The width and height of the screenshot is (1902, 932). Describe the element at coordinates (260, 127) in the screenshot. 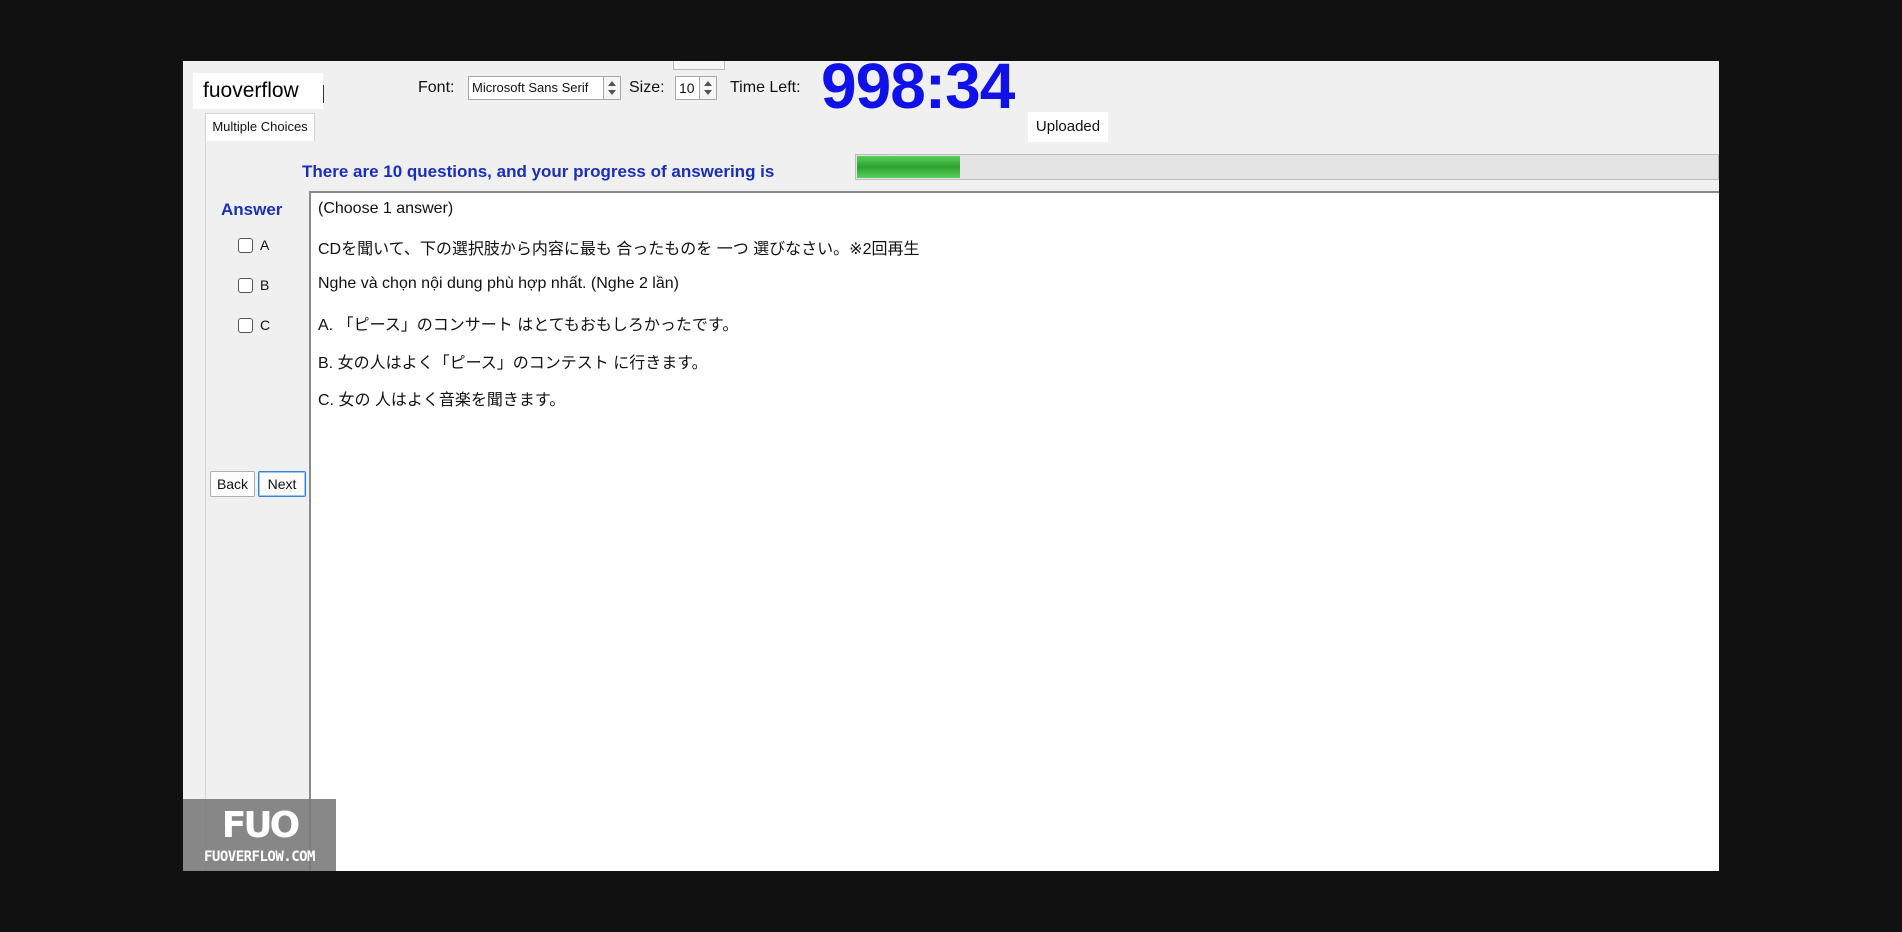

I see `tab-multiple-choices: Multiple Choices` at that location.